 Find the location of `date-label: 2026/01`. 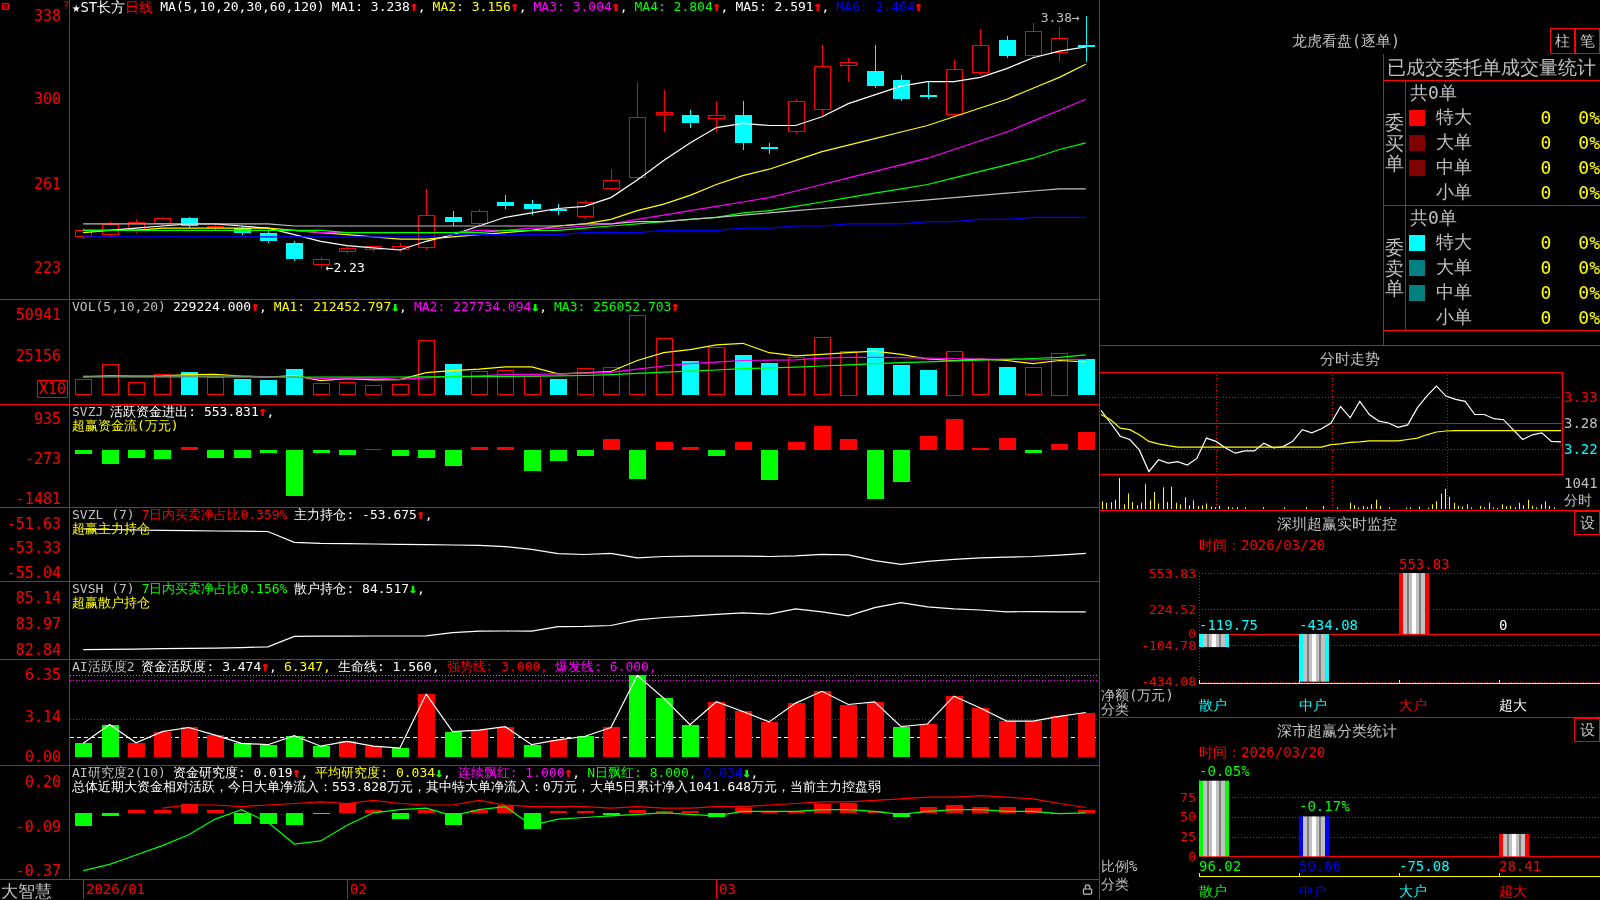

date-label: 2026/01 is located at coordinates (114, 889).